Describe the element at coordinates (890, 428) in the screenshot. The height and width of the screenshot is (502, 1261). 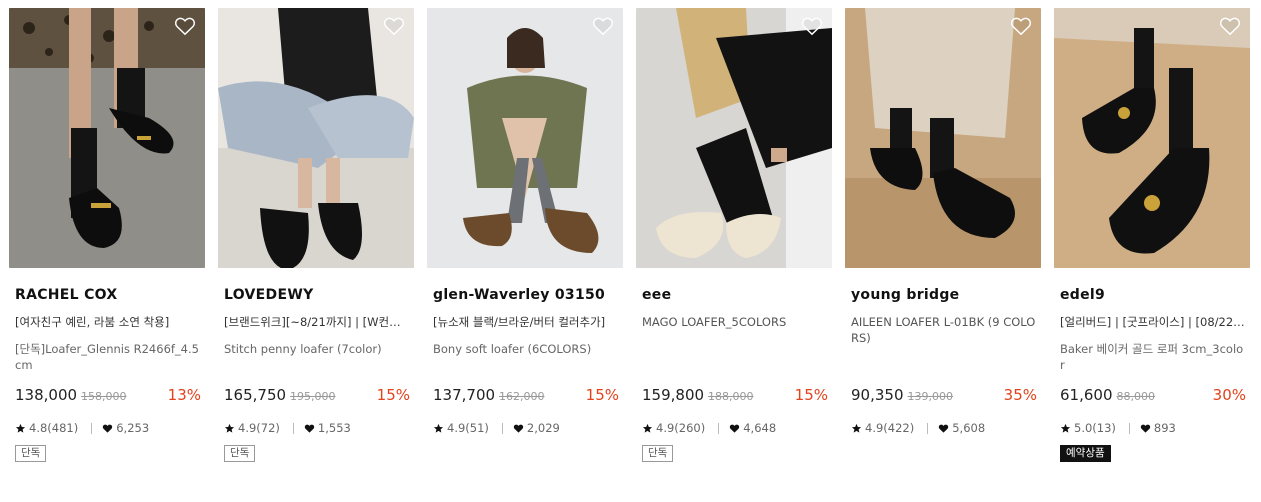
I see `rating-text: 4.9(422)` at that location.